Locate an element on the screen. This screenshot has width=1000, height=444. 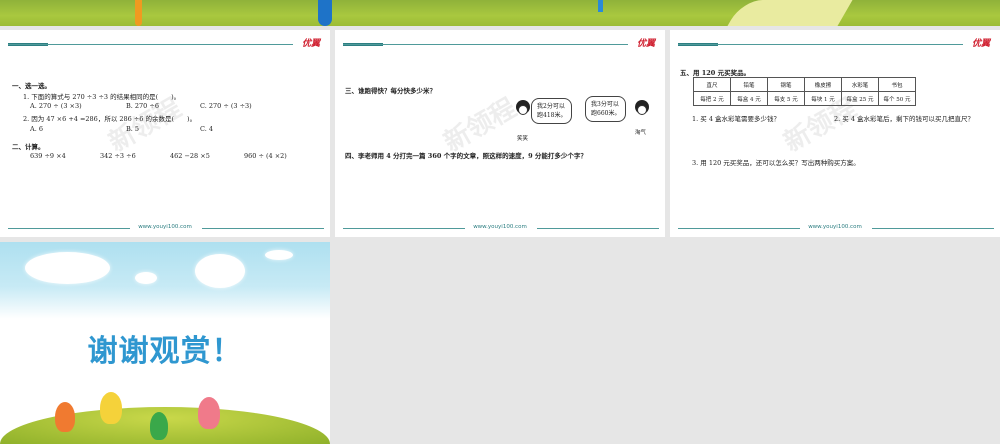
section-title: 三、谁跑得快？每分快多少米？ is located at coordinates (390, 91).